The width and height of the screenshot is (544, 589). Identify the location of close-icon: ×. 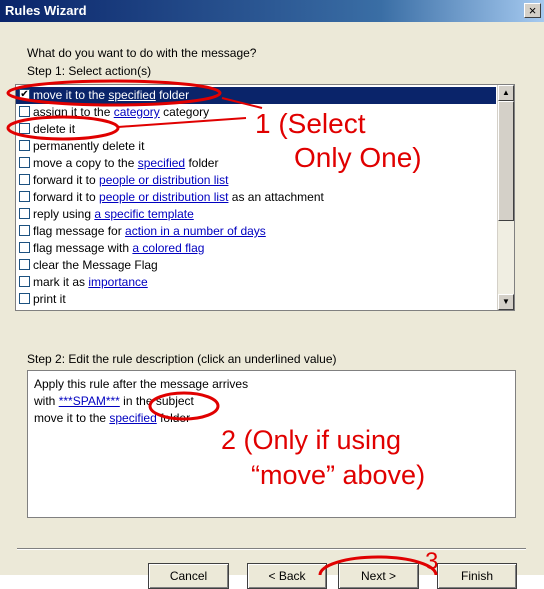
(532, 10).